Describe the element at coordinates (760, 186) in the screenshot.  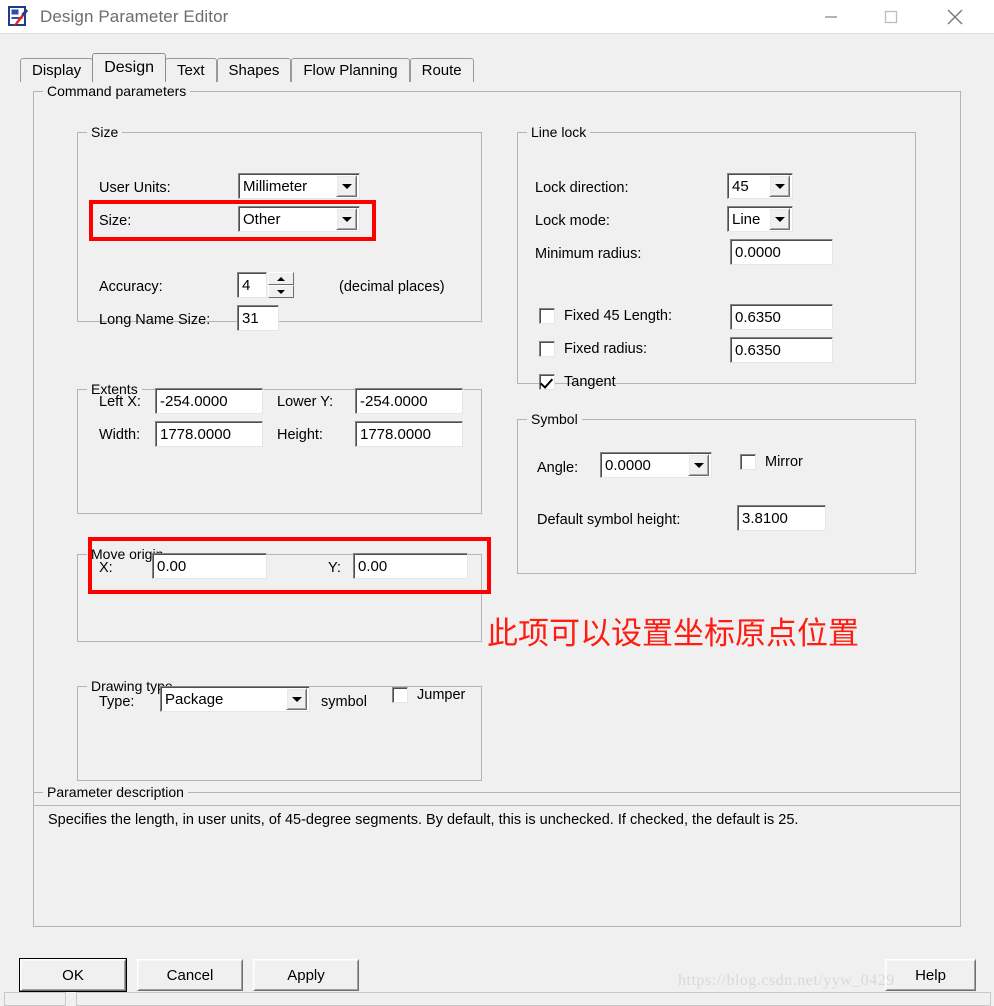
I see `combo-lock-direction: 45` at that location.